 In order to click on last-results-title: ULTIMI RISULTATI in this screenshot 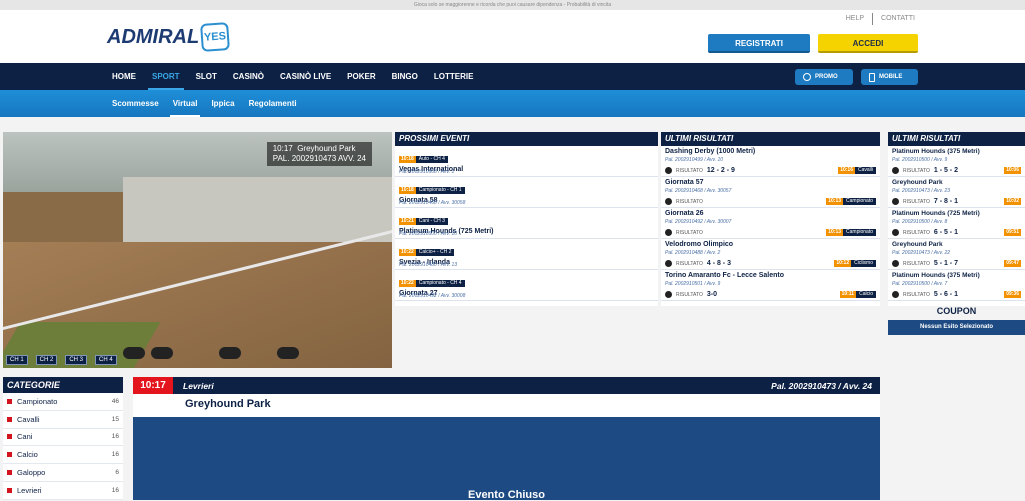, I will do `click(770, 139)`.